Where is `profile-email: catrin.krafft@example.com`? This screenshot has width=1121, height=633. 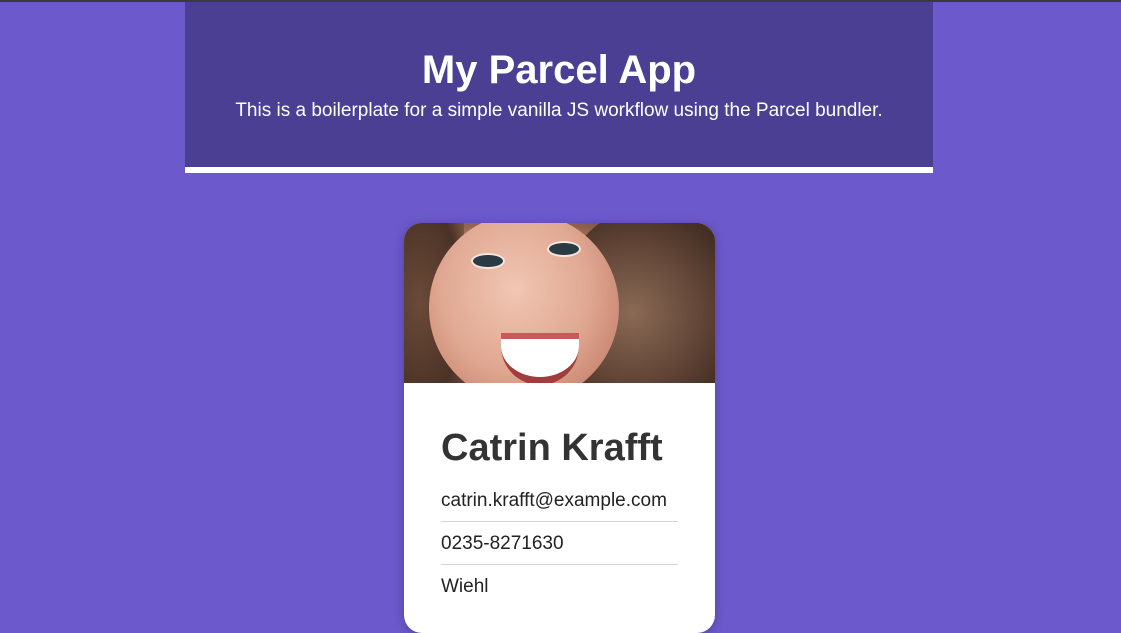 profile-email: catrin.krafft@example.com is located at coordinates (559, 505).